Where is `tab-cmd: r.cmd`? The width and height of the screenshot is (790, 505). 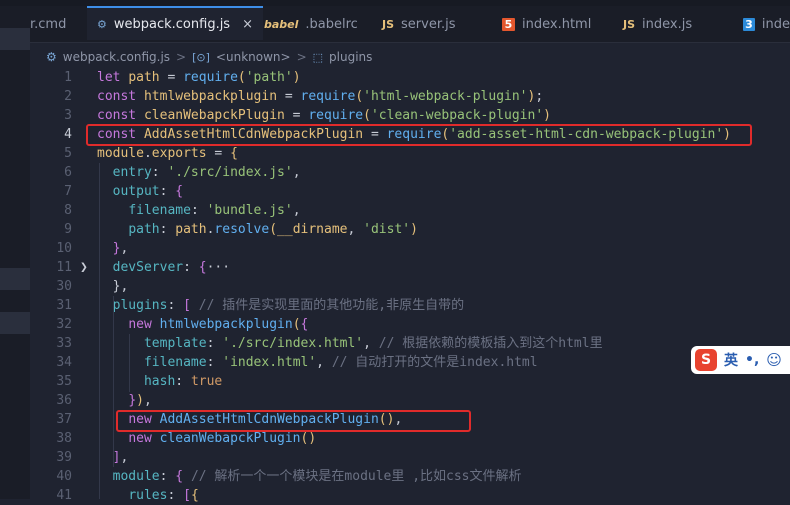
tab-cmd: r.cmd is located at coordinates (58, 24).